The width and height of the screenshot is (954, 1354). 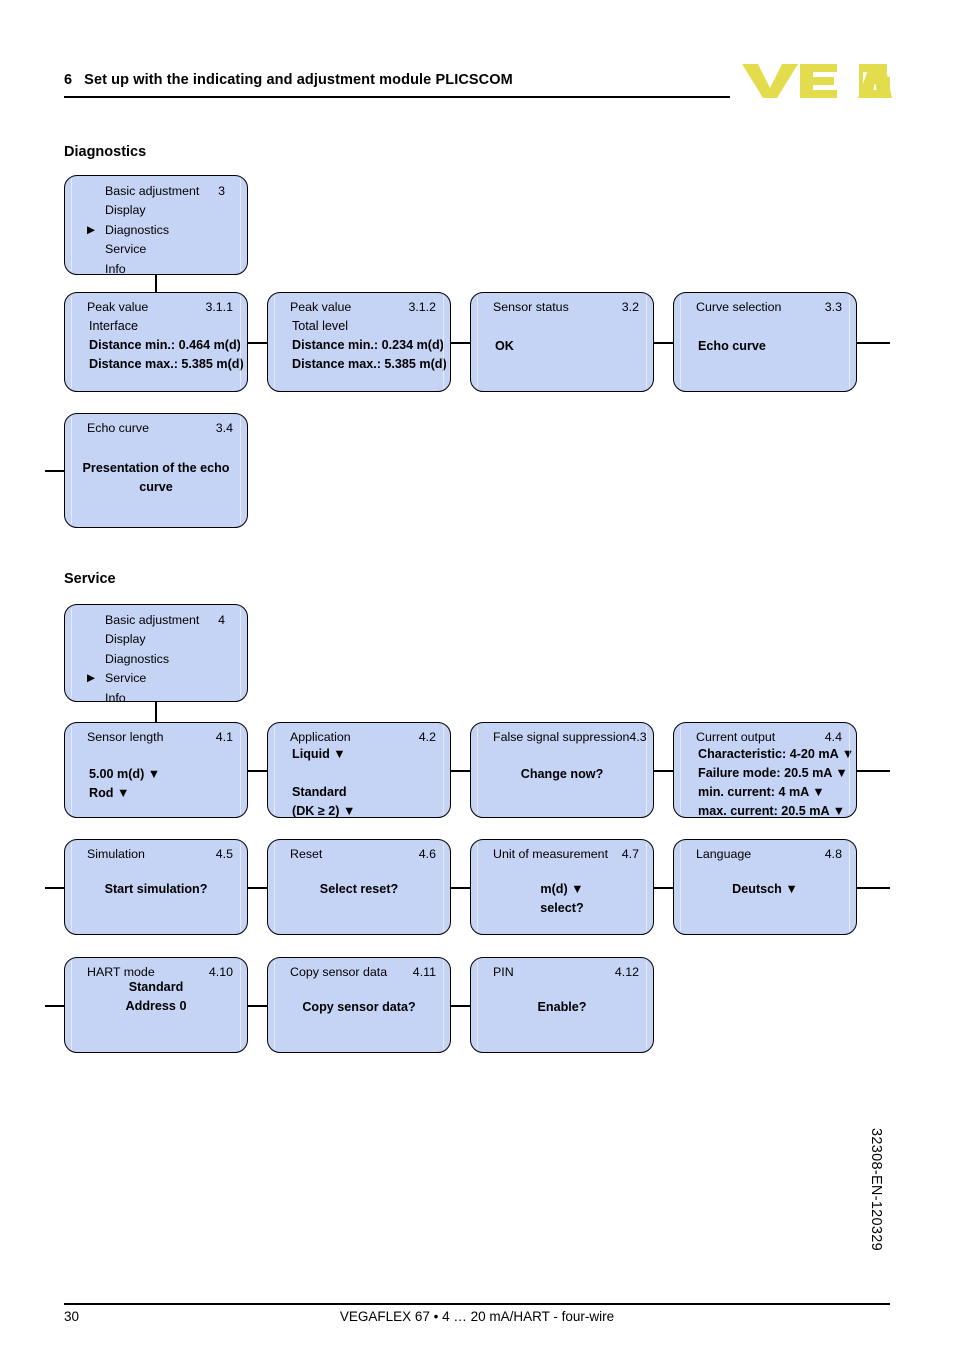 I want to click on menu-item-diagnostics: Diagnostics, so click(x=156, y=659).